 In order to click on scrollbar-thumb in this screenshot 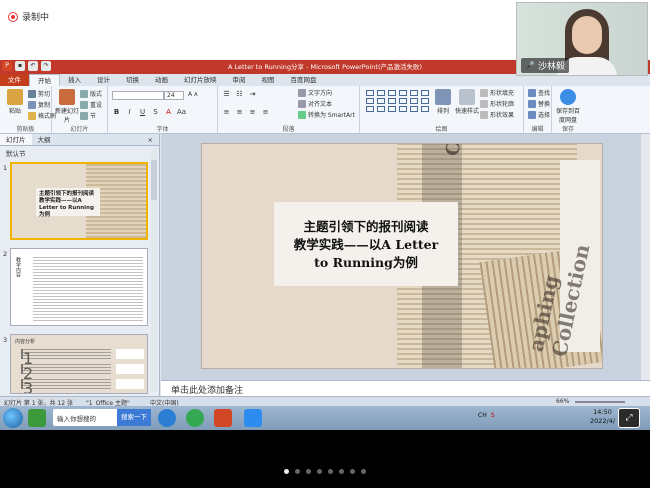, I will do `click(154, 180)`.